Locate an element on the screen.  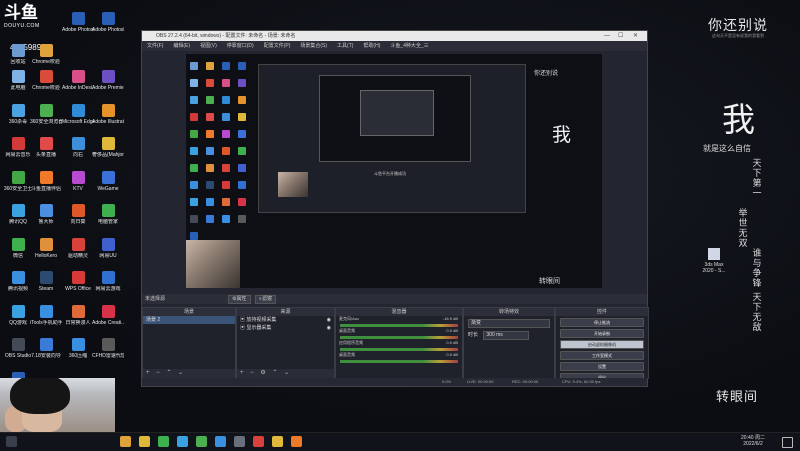
control-button: 工作室模式 is located at coordinates (602, 355).